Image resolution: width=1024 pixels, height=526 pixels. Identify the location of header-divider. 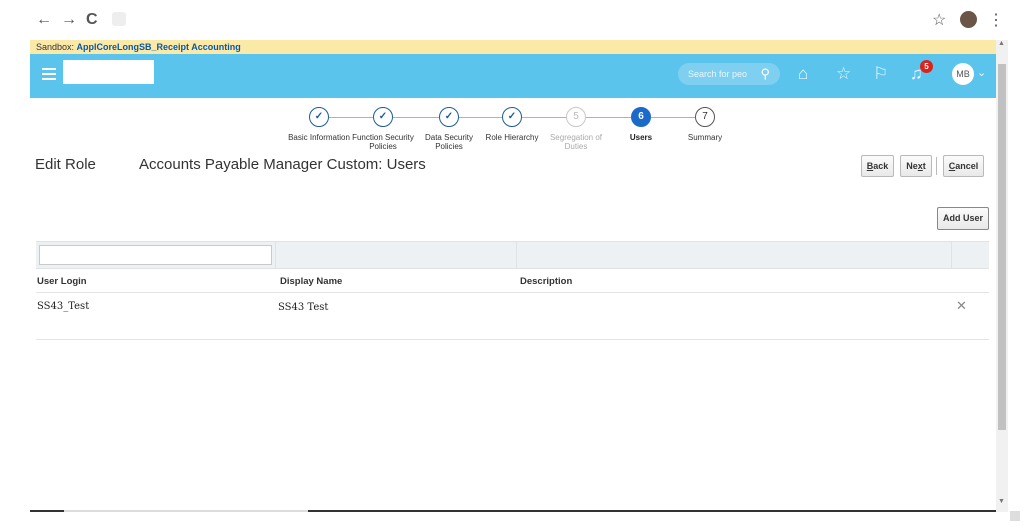
(512, 292).